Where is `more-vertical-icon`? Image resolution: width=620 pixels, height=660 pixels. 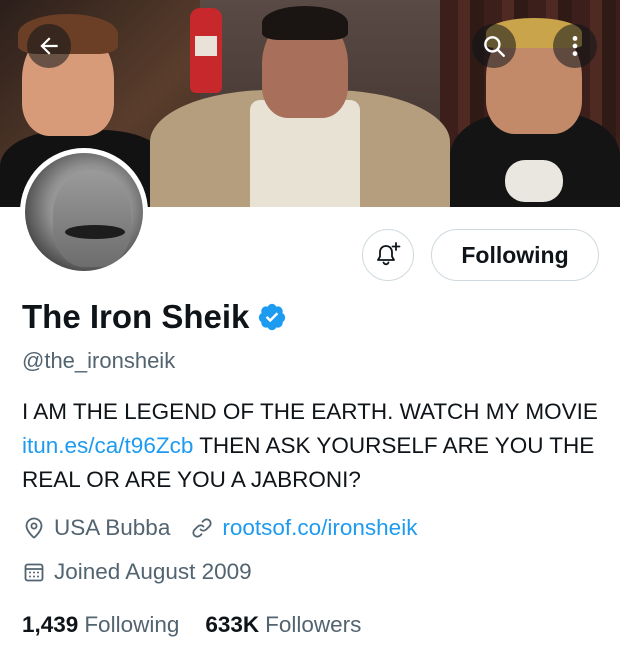
more-vertical-icon is located at coordinates (575, 46).